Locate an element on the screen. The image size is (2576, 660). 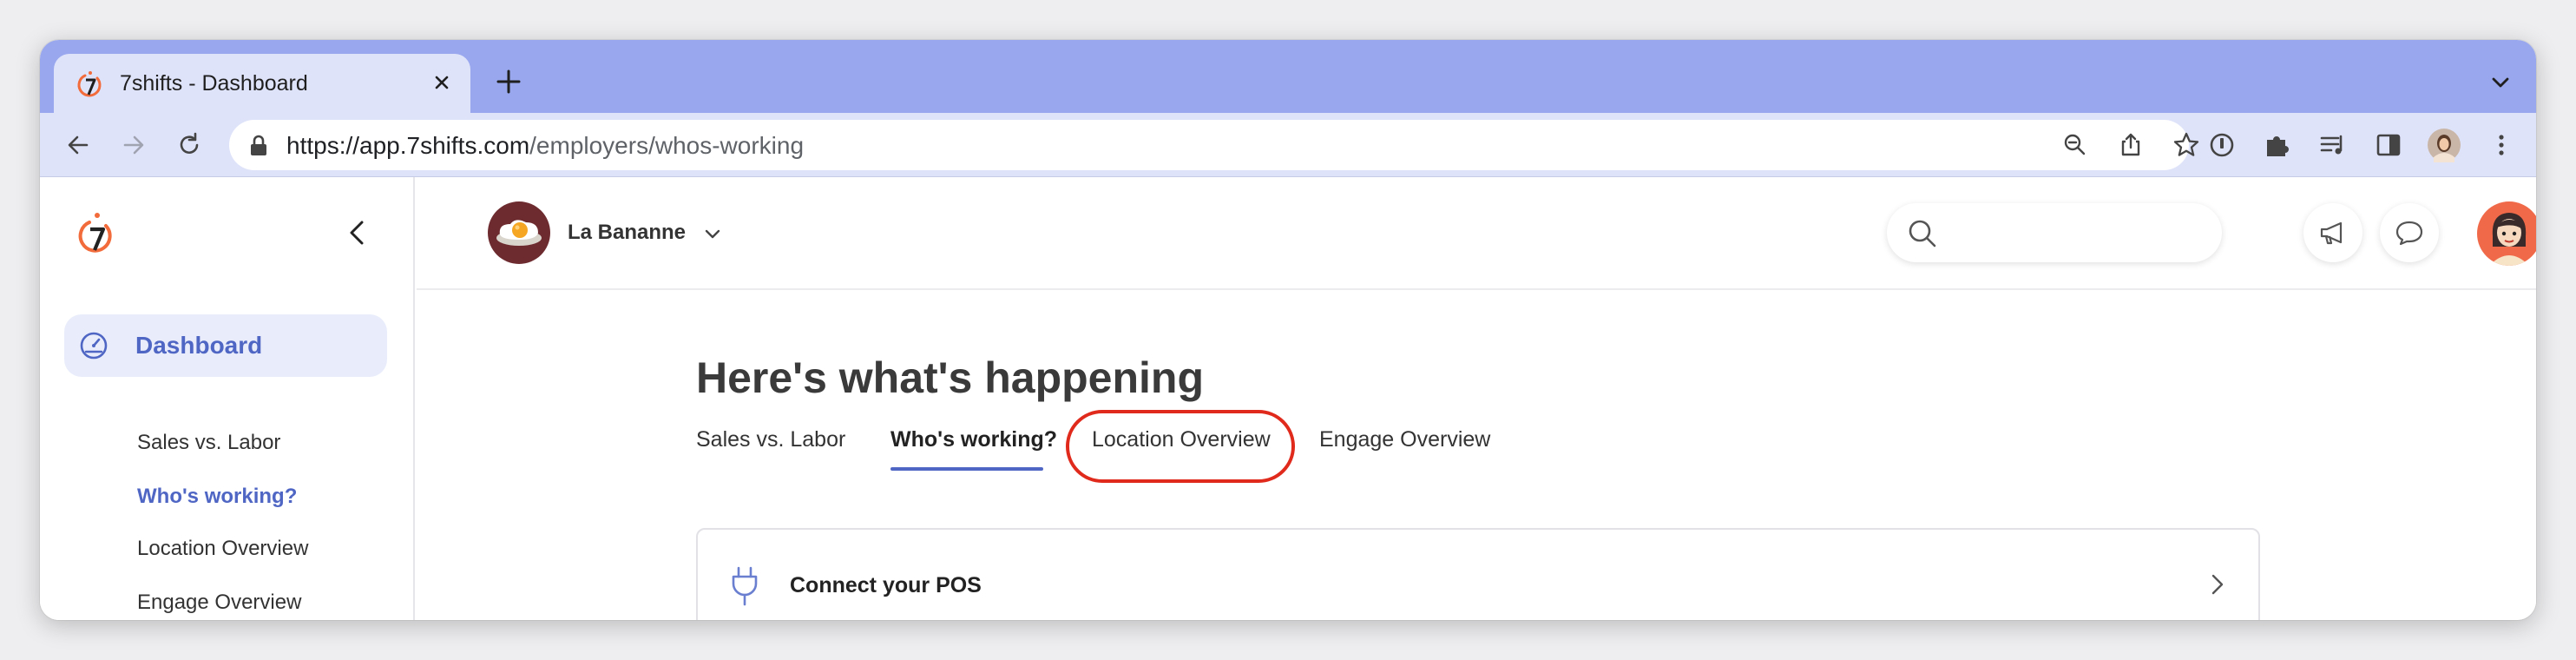
collapse-sidebar-chevron-icon is located at coordinates (358, 233).